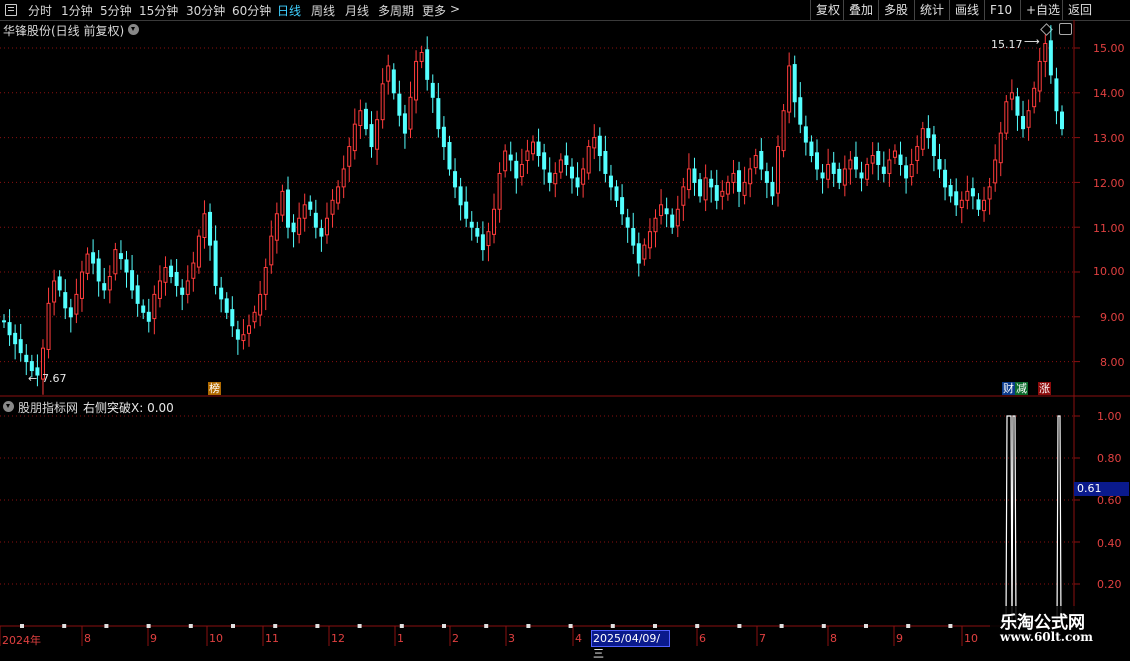  I want to click on rise-badge: 涨, so click(1044, 388).